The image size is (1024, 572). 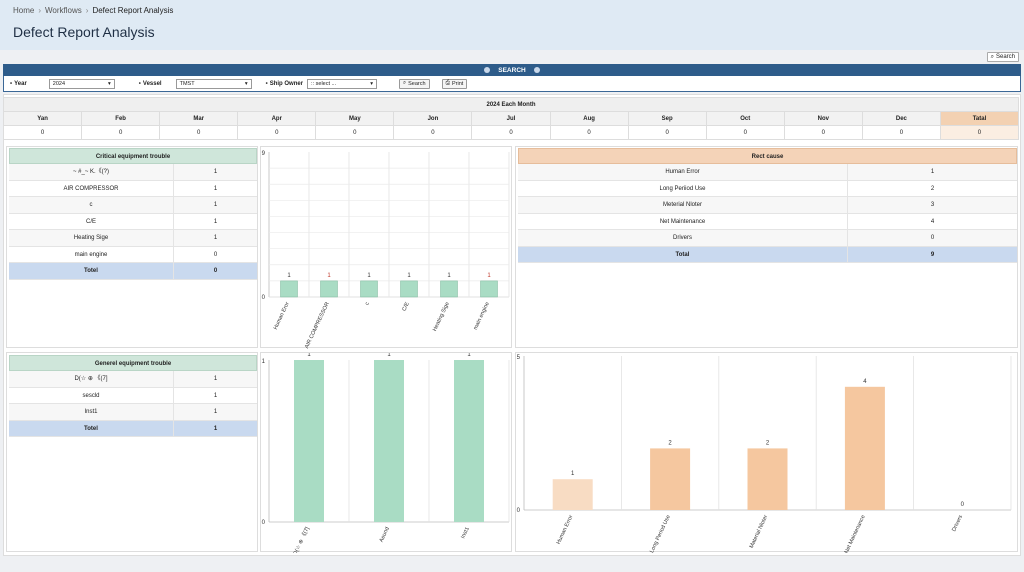 What do you see at coordinates (342, 83) in the screenshot?
I see `ship-owner-select: :: select ... ▾` at bounding box center [342, 83].